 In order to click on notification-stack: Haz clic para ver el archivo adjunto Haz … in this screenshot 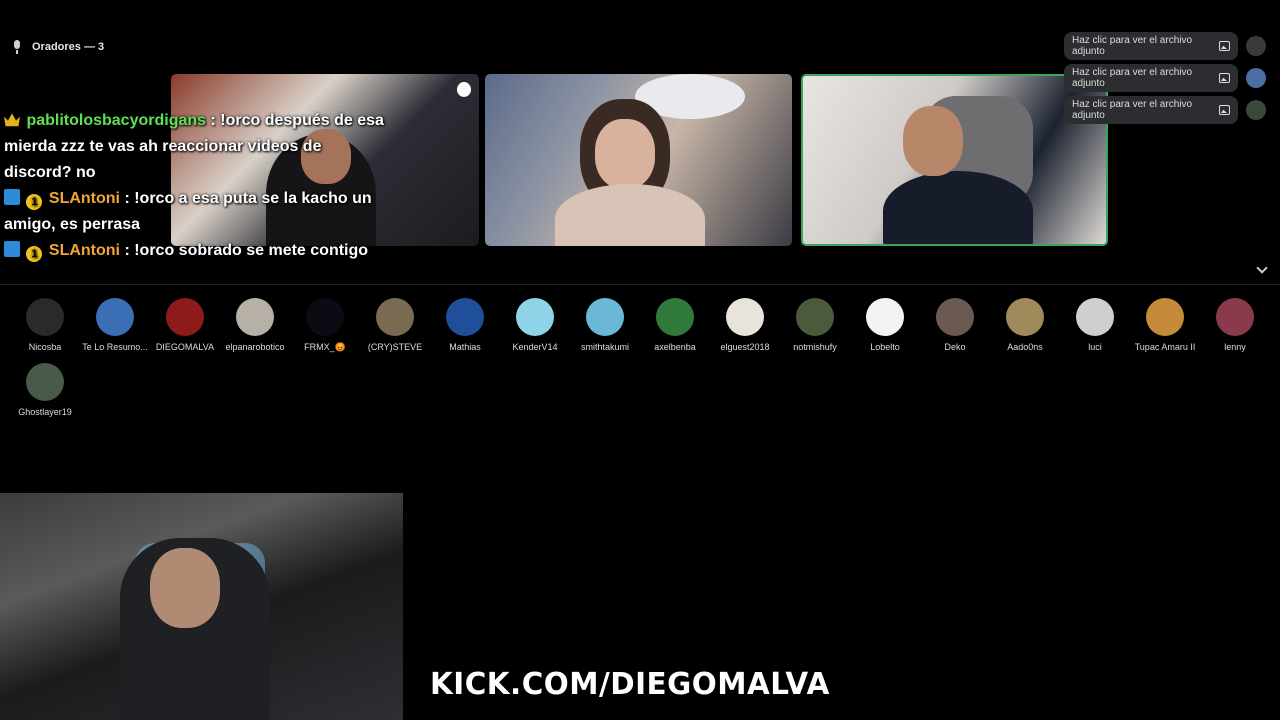, I will do `click(1167, 80)`.